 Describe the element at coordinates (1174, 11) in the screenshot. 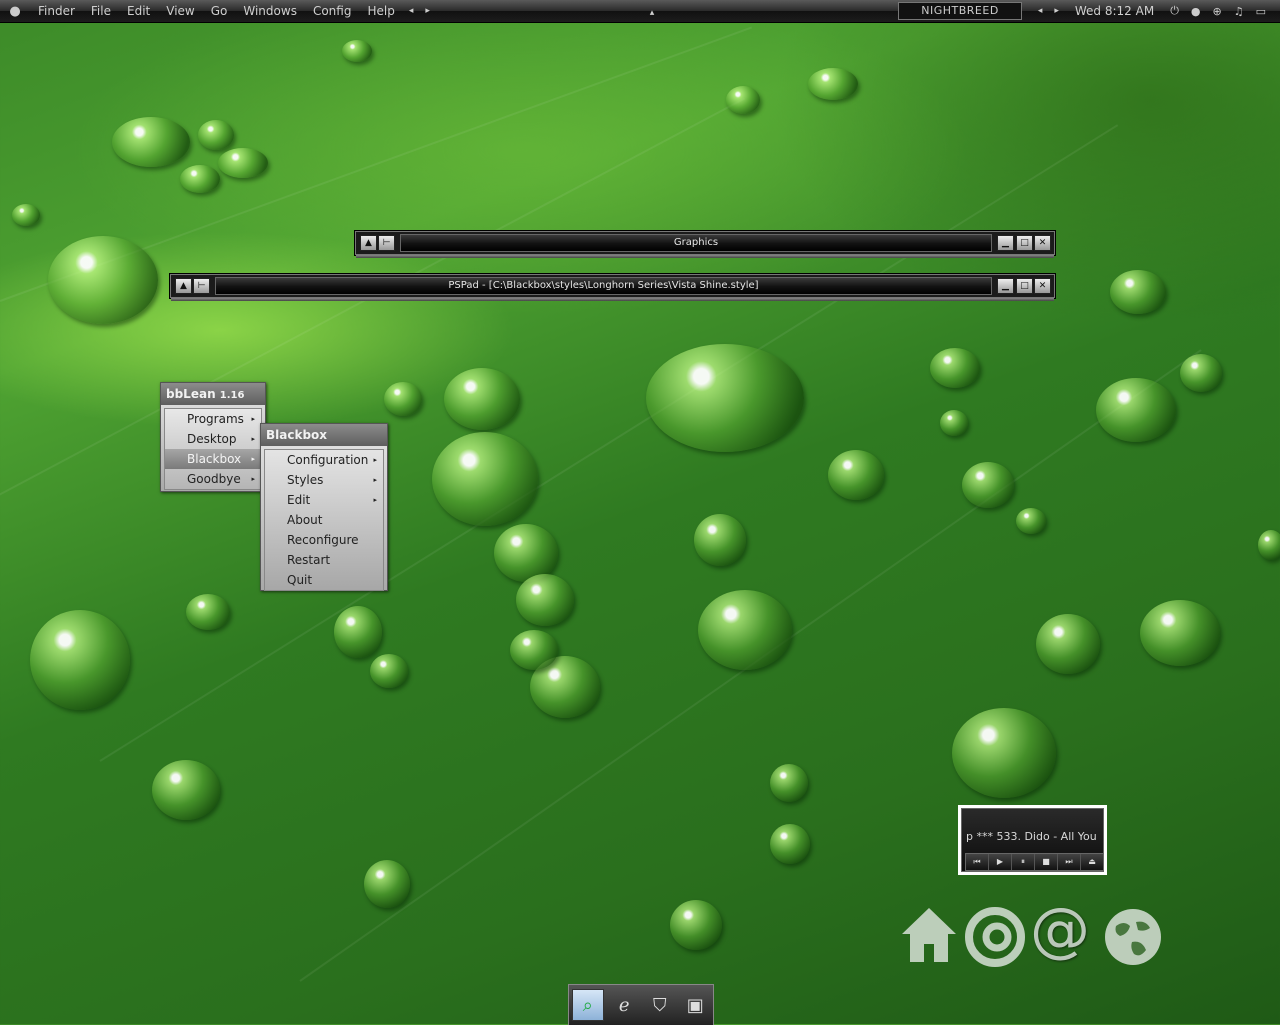

I see `power-icon: ⏻` at that location.